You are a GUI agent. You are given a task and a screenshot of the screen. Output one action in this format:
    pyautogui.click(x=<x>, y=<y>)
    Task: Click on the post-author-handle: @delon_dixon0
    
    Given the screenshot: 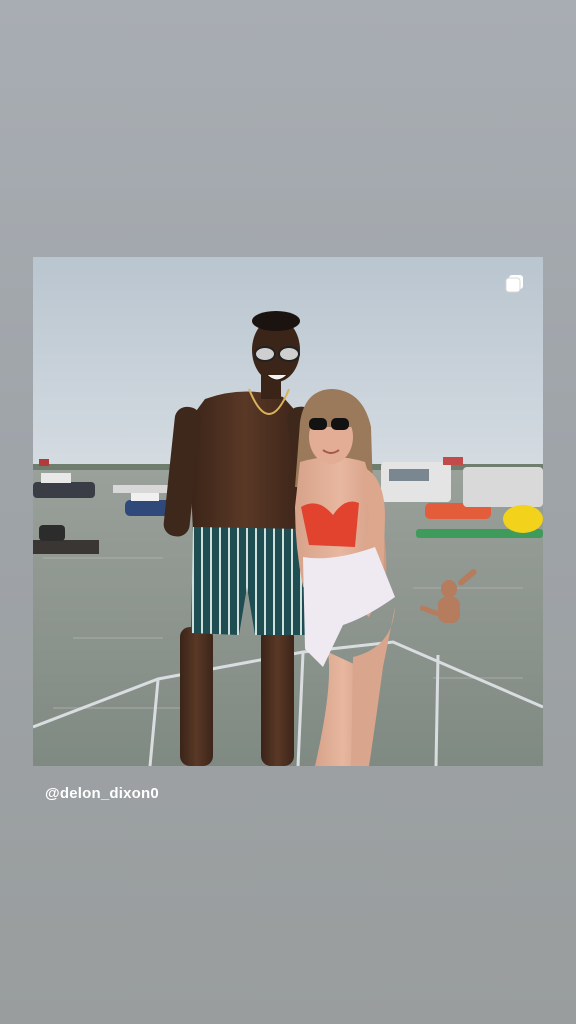 What is the action you would take?
    pyautogui.click(x=102, y=793)
    